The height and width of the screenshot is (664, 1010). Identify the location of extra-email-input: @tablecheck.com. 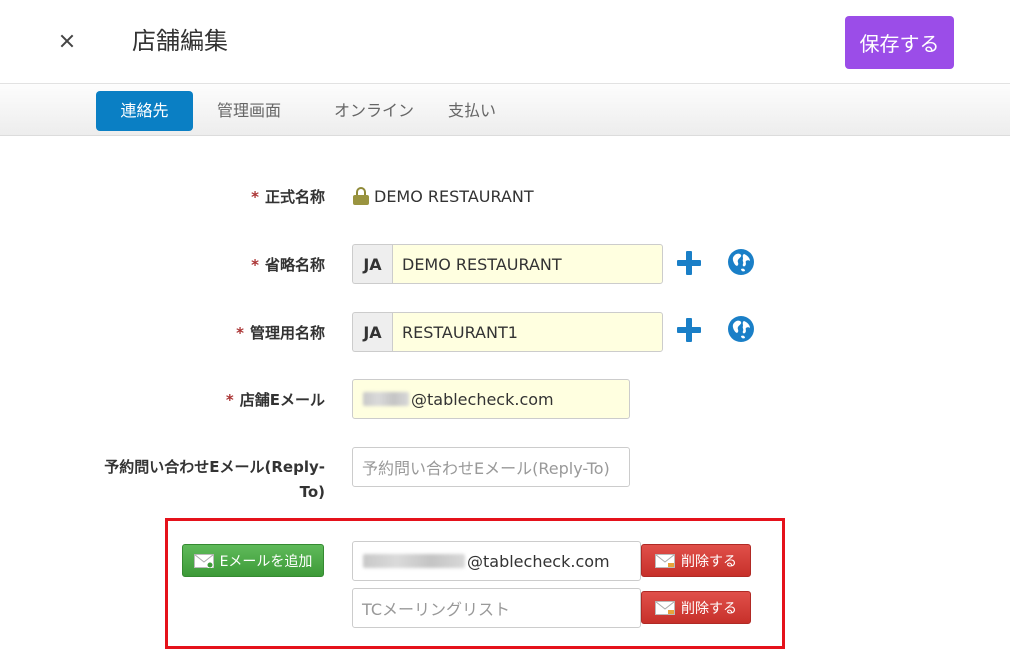
(496, 561).